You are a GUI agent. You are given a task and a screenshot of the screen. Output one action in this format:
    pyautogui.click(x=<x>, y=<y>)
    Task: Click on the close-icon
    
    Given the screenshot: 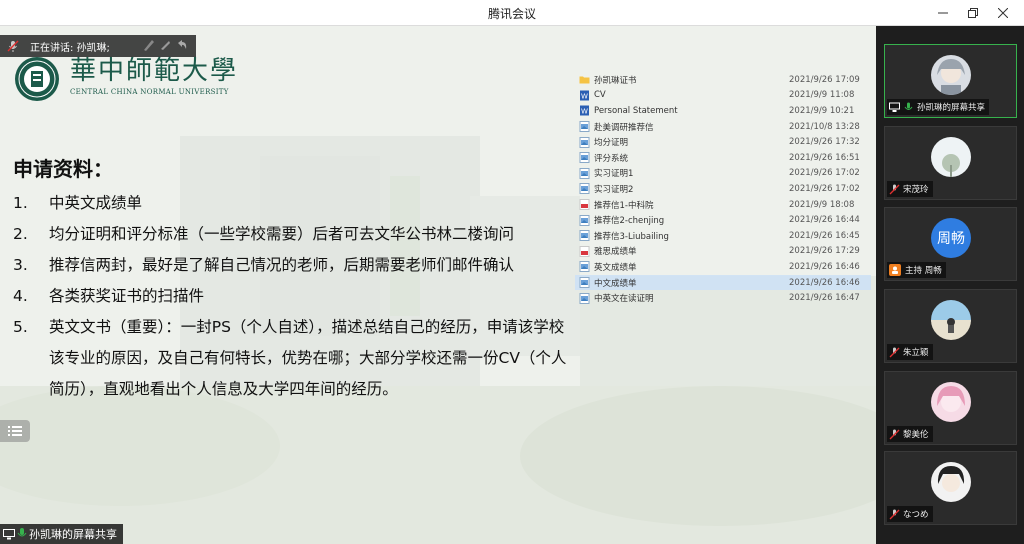 What is the action you would take?
    pyautogui.click(x=1003, y=13)
    